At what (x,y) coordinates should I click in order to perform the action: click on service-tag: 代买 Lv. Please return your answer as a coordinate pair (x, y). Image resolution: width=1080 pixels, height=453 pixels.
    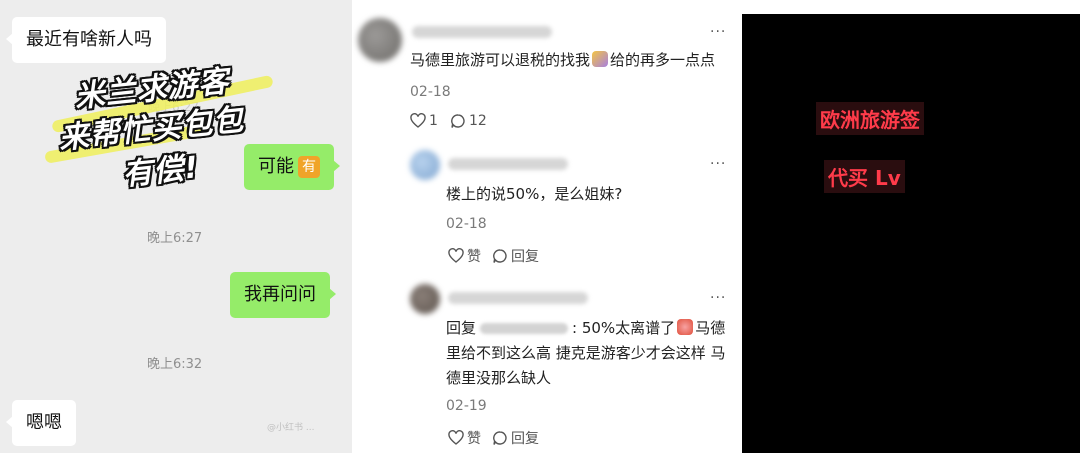
    Looking at the image, I should click on (864, 176).